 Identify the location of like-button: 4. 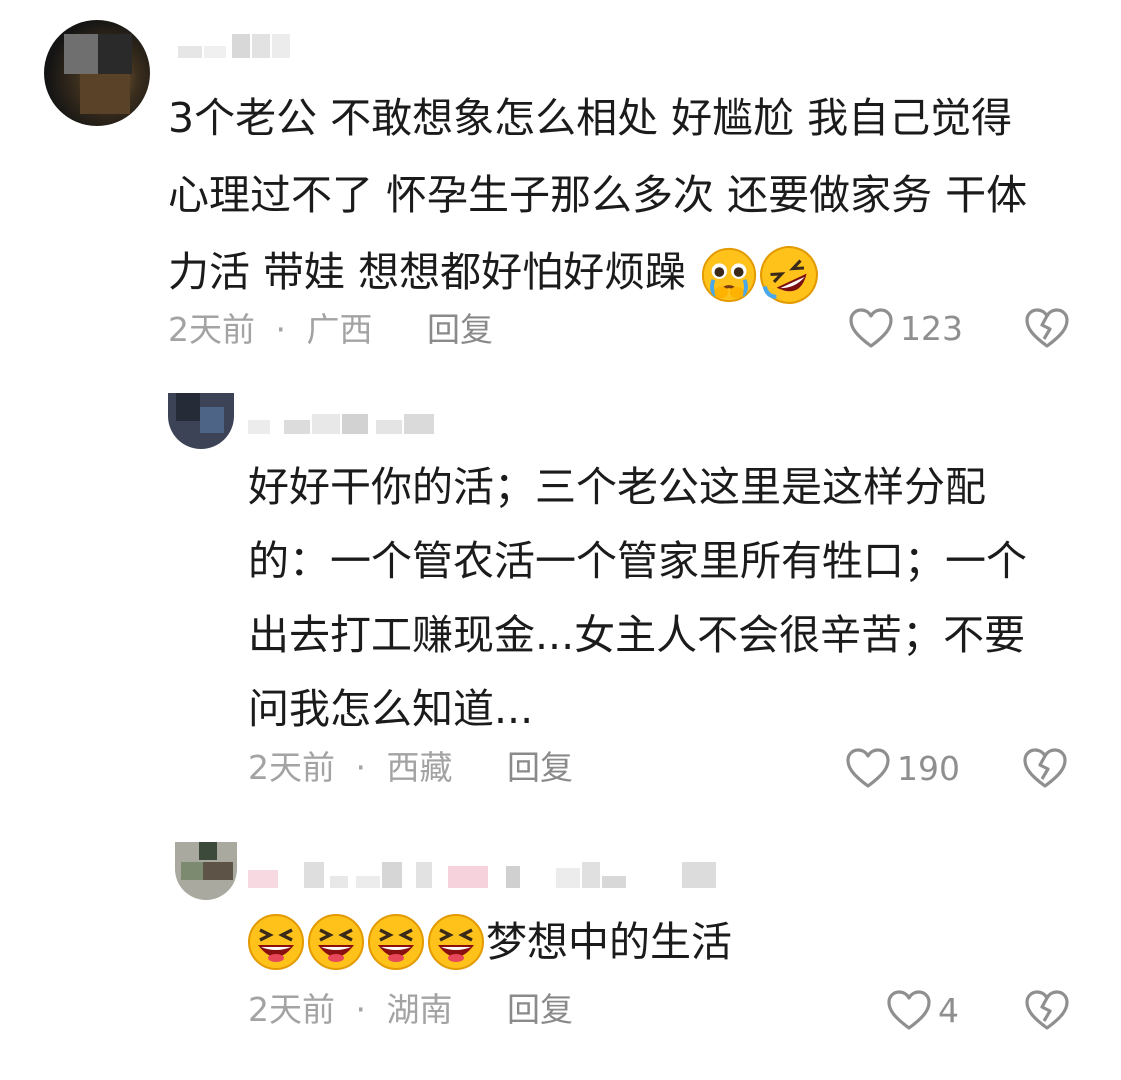
(922, 1010).